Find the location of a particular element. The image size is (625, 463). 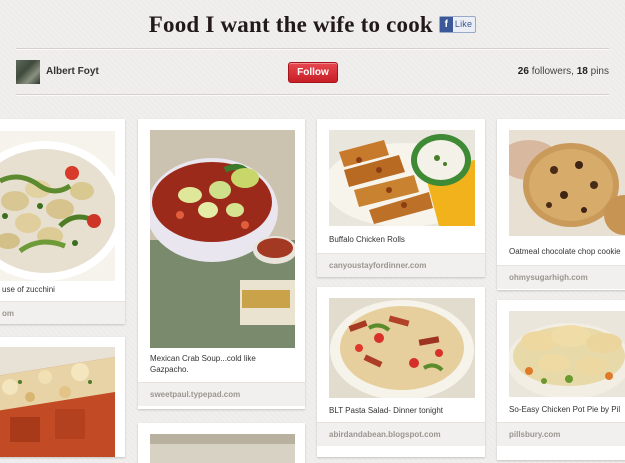

facebook-icon: f is located at coordinates (446, 25).